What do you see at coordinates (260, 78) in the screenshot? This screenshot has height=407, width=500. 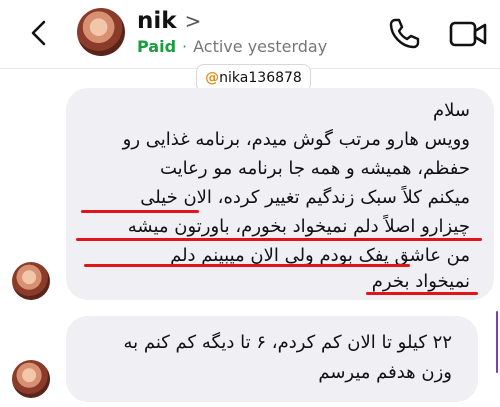 I see `username-text: nika136878` at bounding box center [260, 78].